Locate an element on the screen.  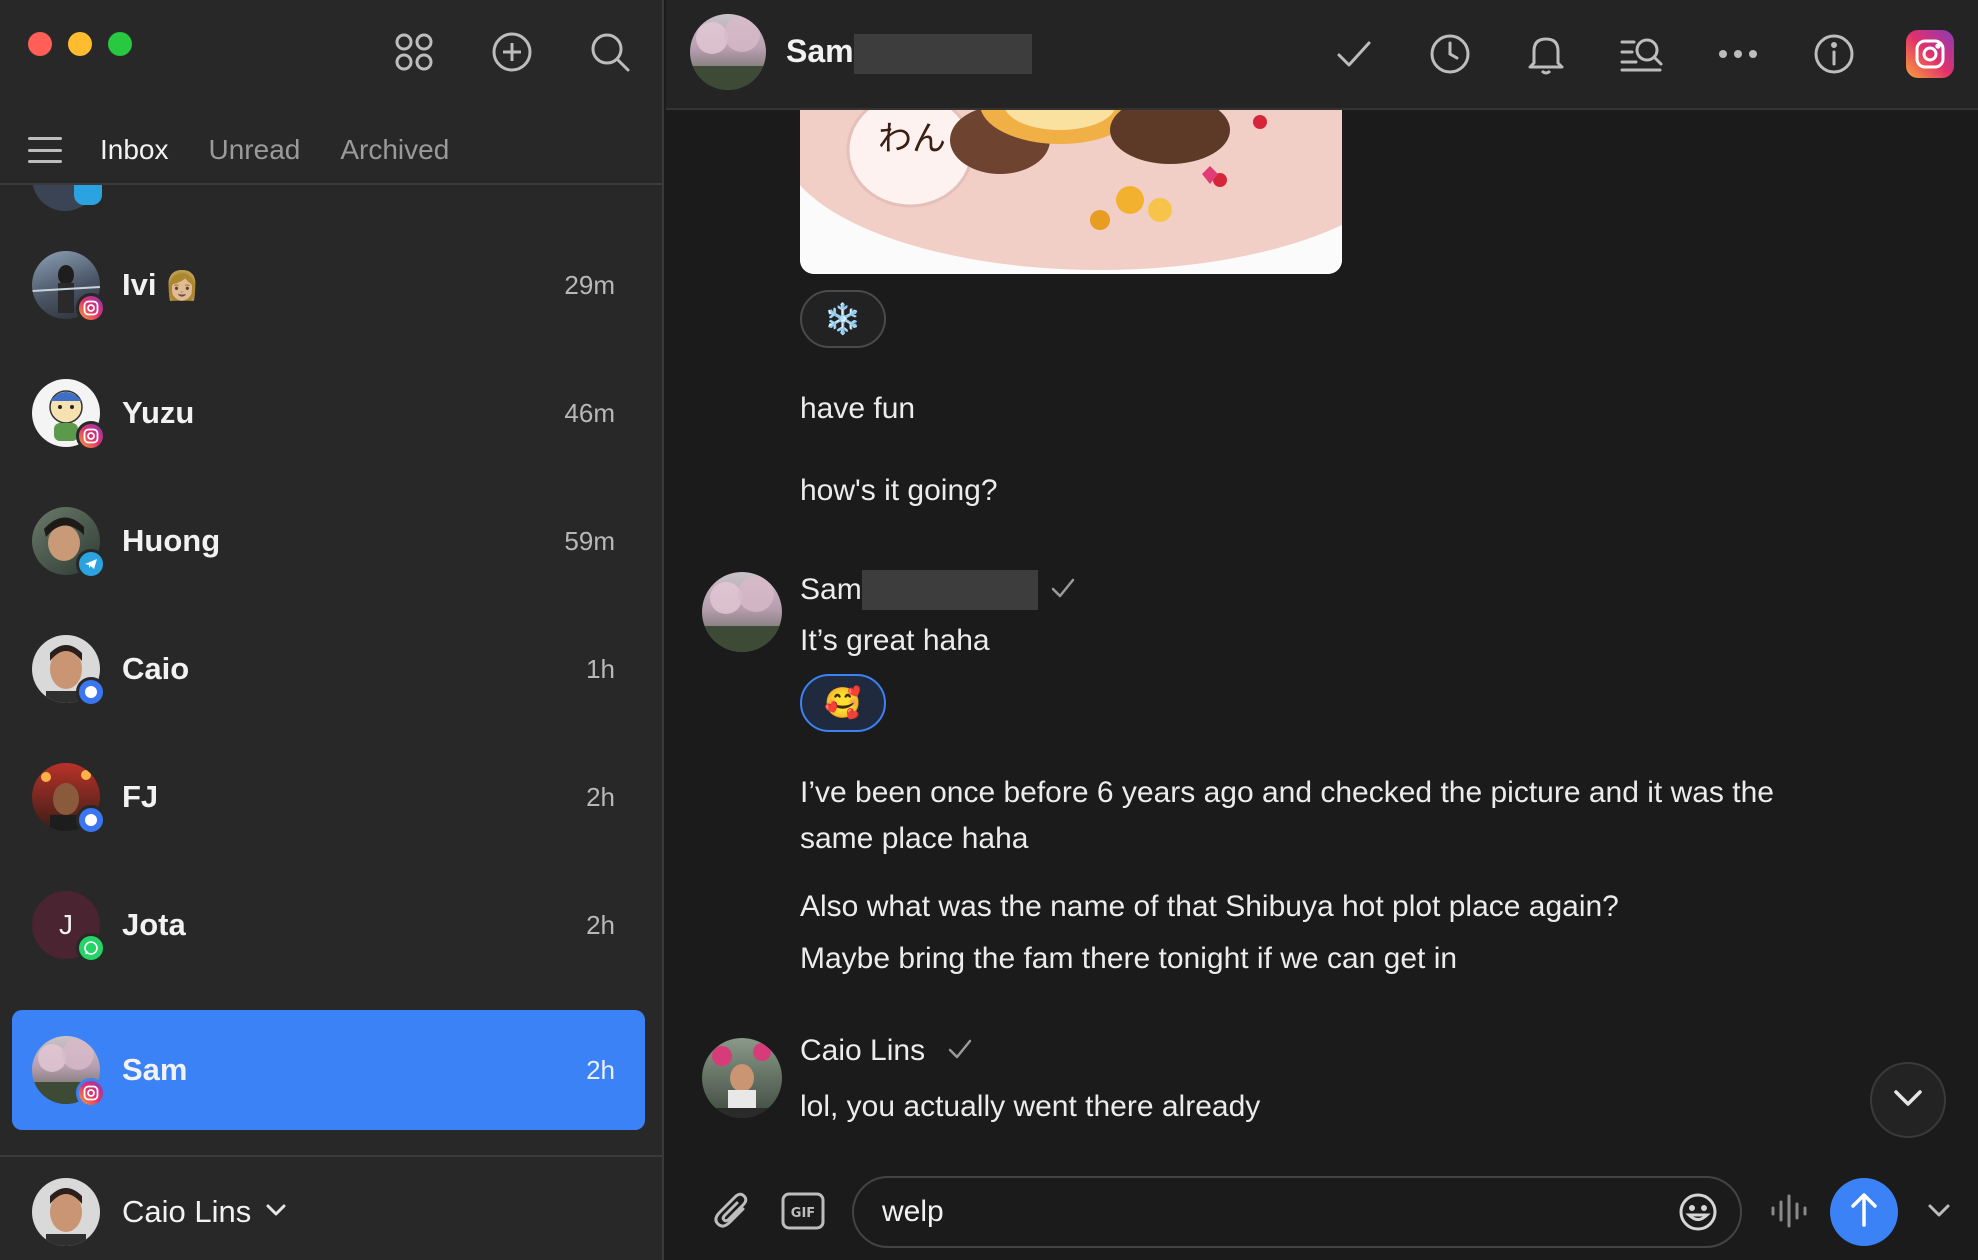
chat-item-fj: FJ 2h is located at coordinates (328, 797).